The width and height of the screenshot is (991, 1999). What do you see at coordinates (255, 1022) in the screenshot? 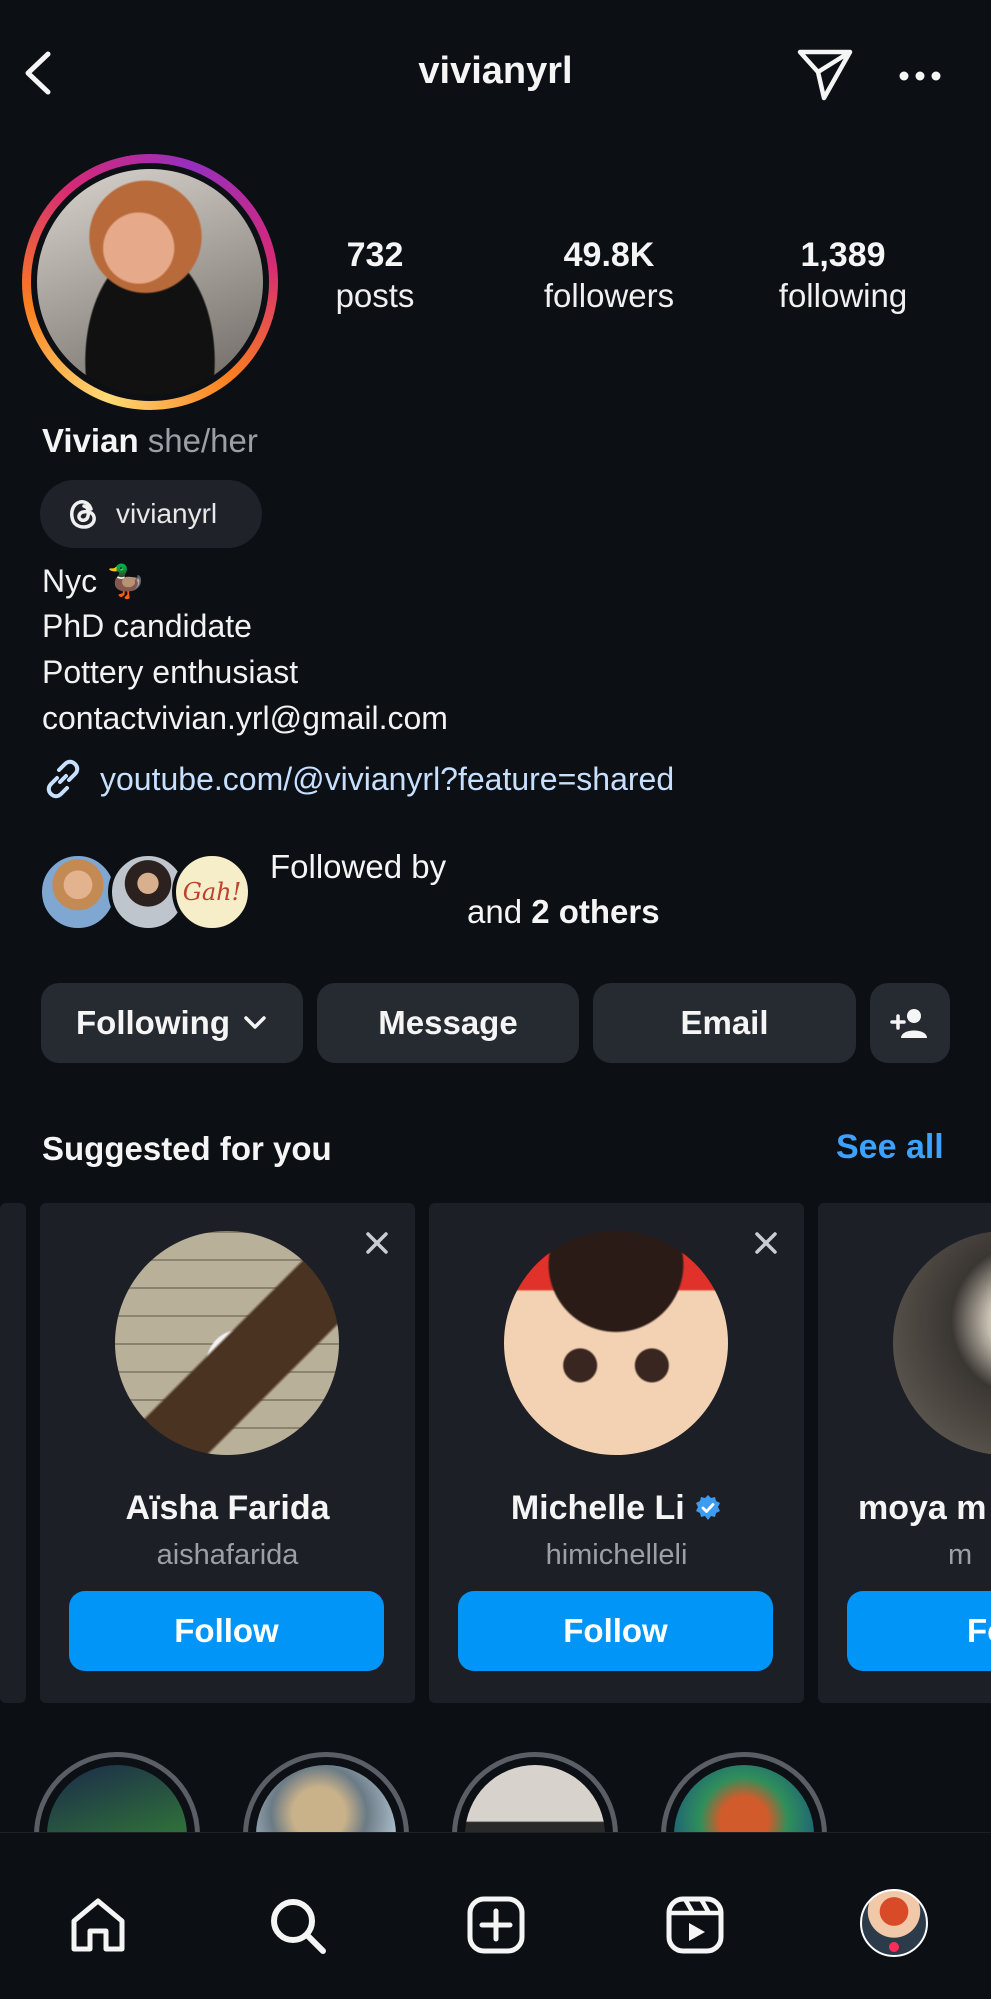
I see `chevron-down-icon` at bounding box center [255, 1022].